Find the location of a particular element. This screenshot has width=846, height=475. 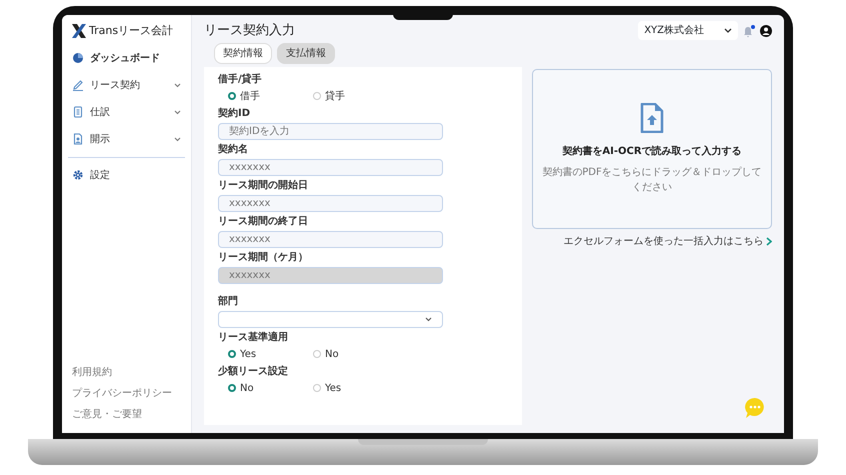

input-field: 契約IDを入力 is located at coordinates (330, 131).